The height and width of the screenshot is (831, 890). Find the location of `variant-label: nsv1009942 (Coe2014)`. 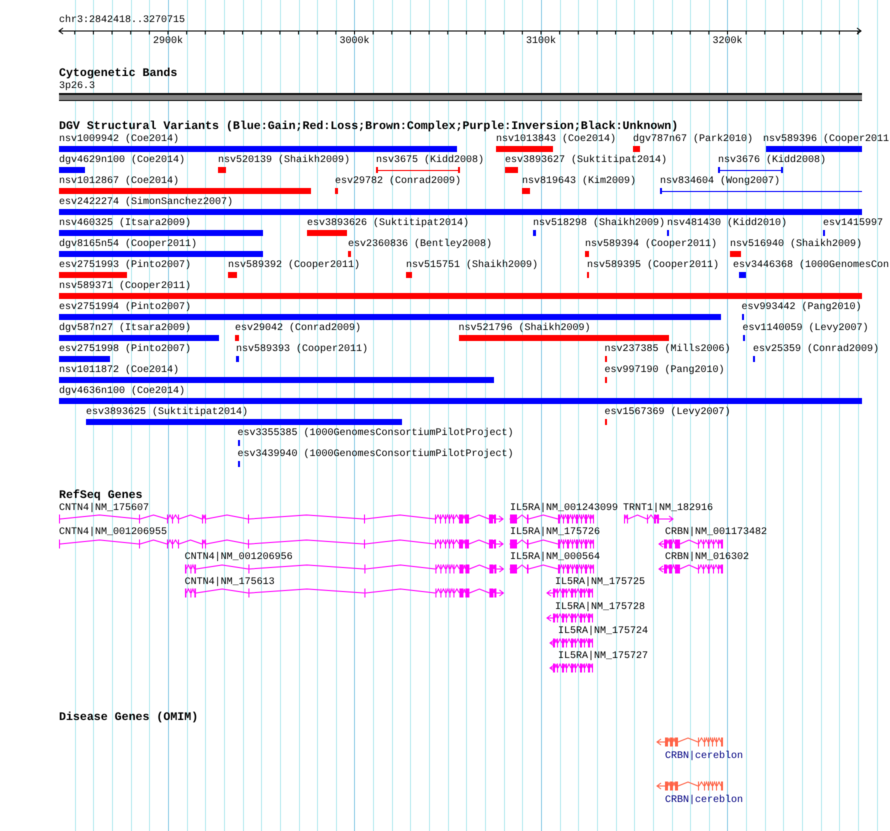

variant-label: nsv1009942 (Coe2014) is located at coordinates (119, 139).